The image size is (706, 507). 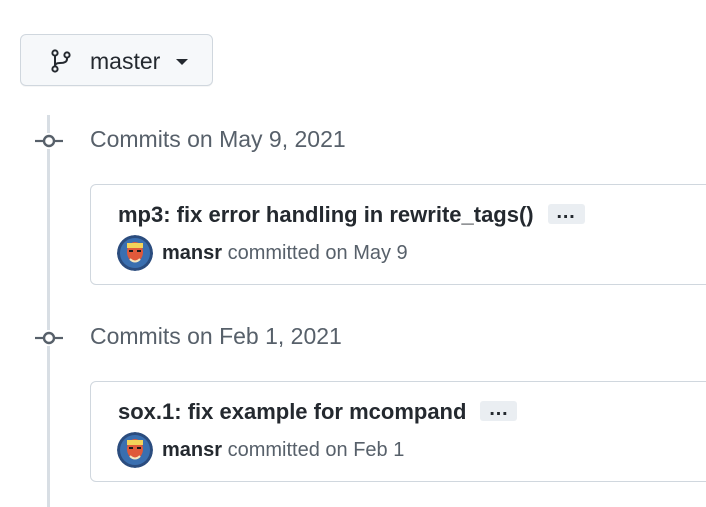 I want to click on timeline-line, so click(x=48, y=311).